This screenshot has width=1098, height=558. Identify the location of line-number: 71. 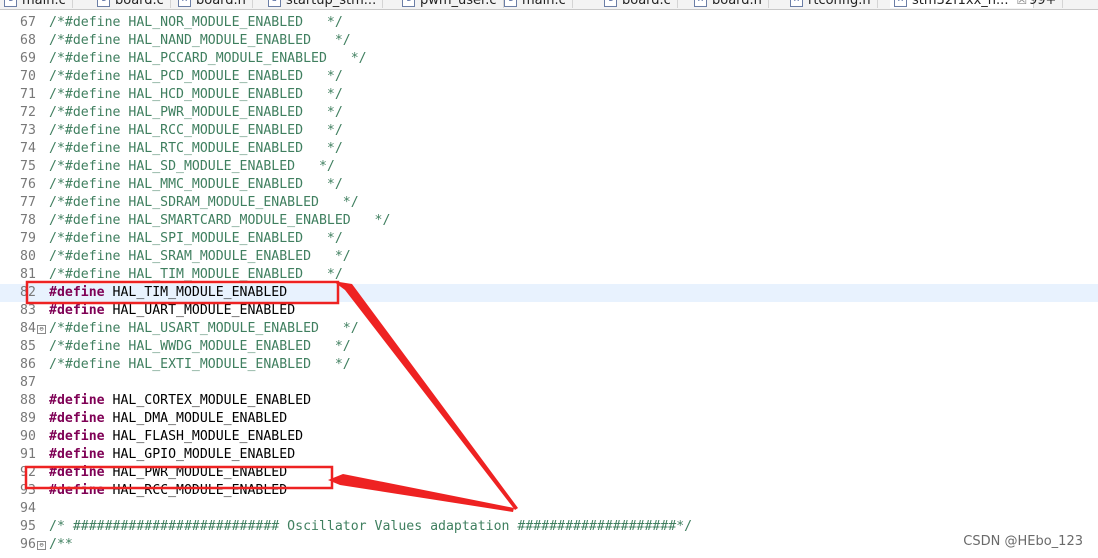
(28, 94).